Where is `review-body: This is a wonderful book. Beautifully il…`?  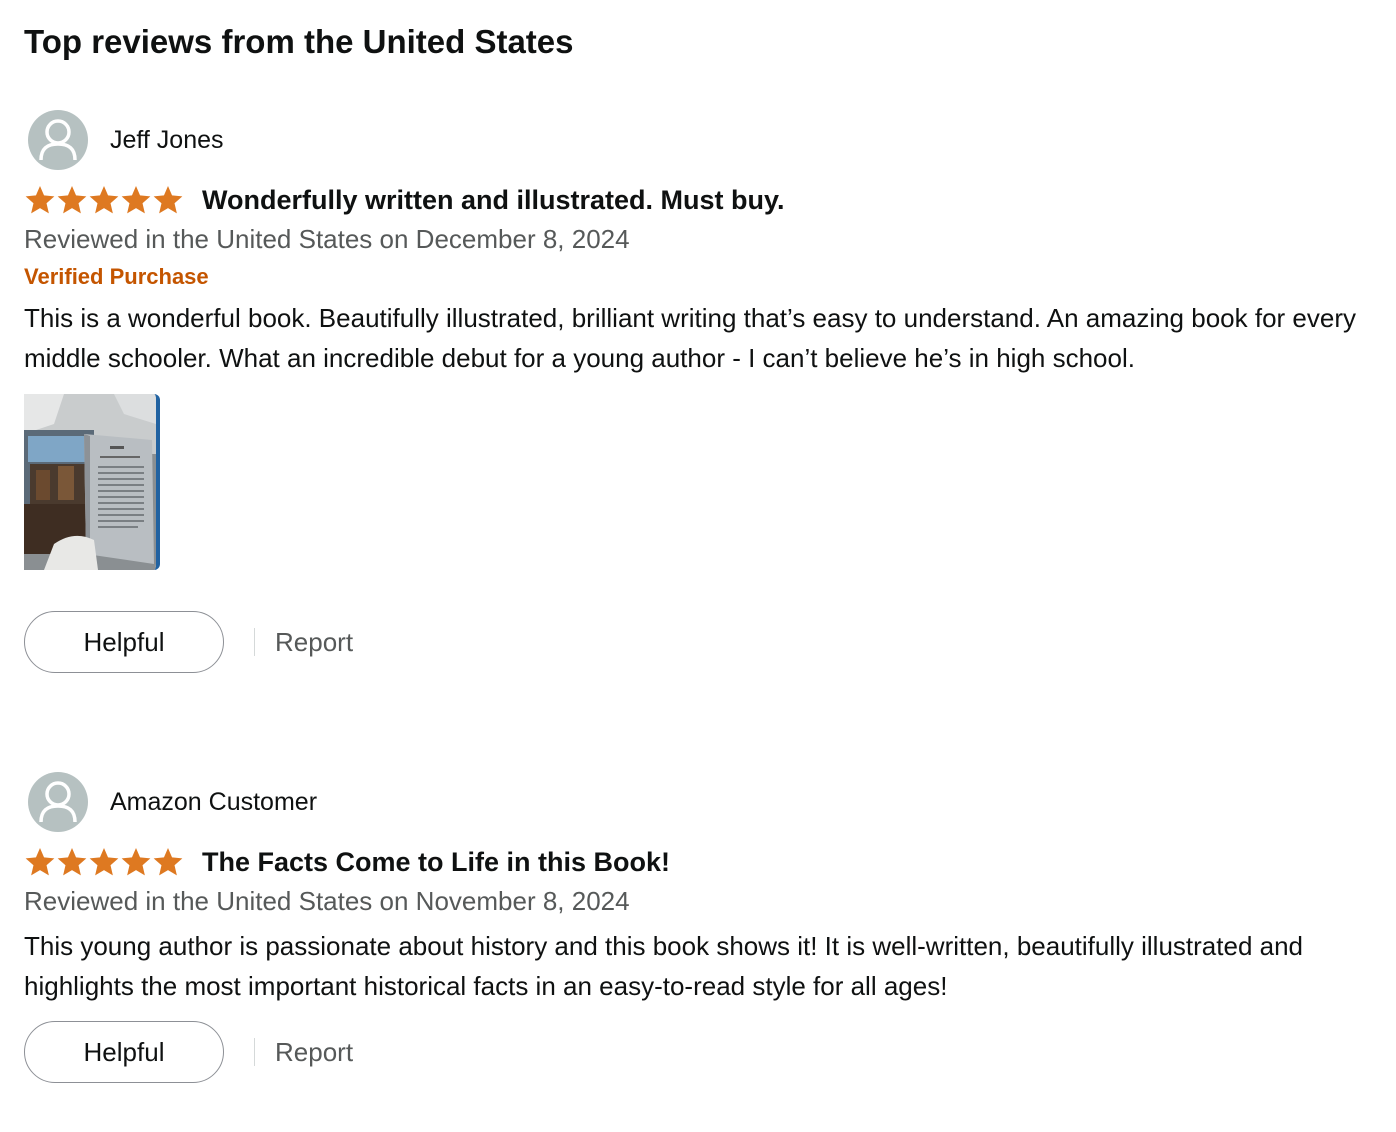 review-body: This is a wonderful book. Beautifully il… is located at coordinates (690, 338).